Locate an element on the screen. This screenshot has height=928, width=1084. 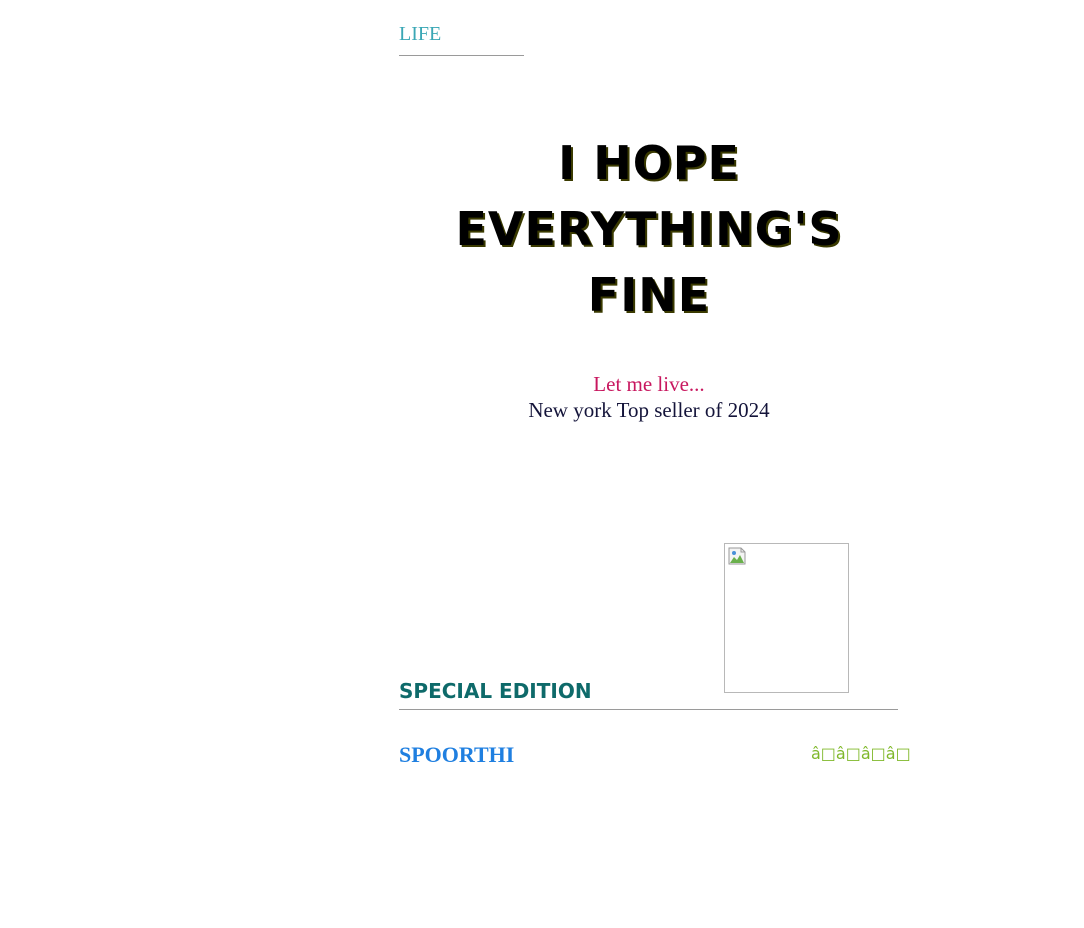
author-name: SPOORTHI is located at coordinates (457, 754).